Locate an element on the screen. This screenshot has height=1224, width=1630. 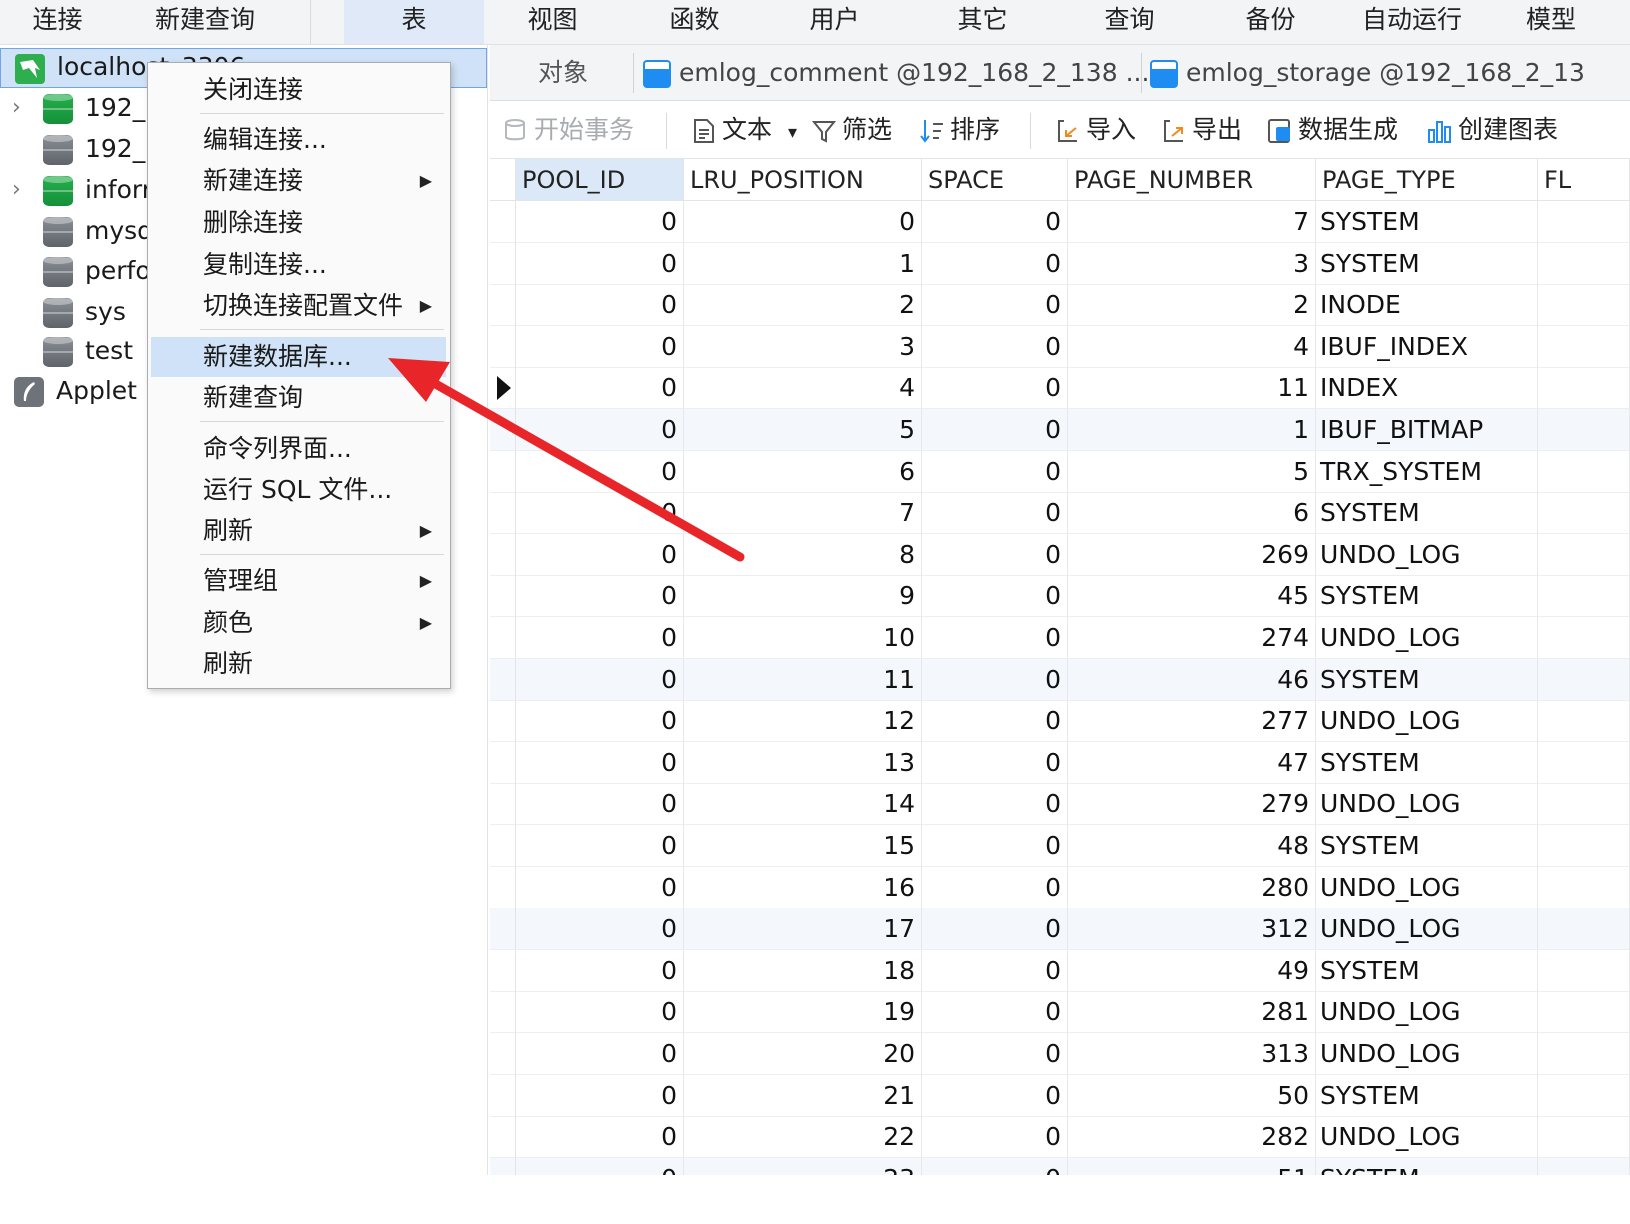
menu-item-close-connection: 关闭连接 is located at coordinates (298, 90).